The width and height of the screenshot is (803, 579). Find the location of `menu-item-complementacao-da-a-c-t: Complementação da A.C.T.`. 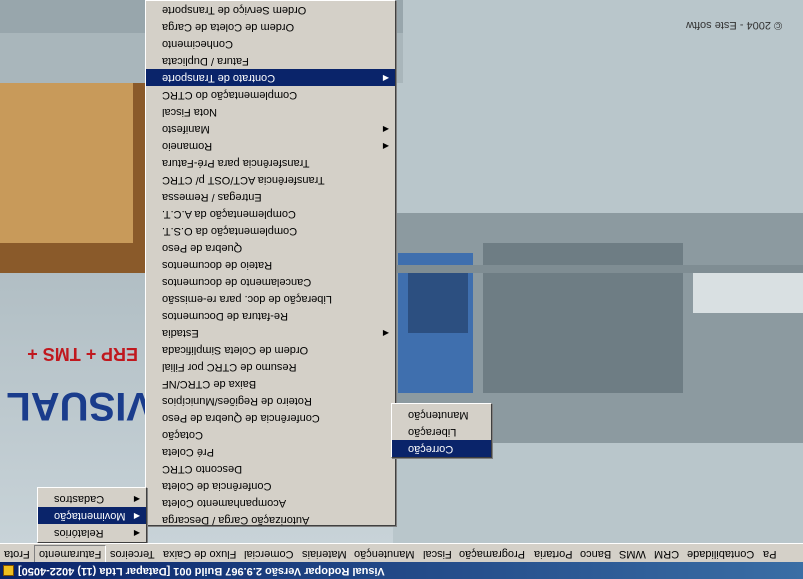

menu-item-complementacao-da-a-c-t: Complementação da A.C.T. is located at coordinates (270, 213).